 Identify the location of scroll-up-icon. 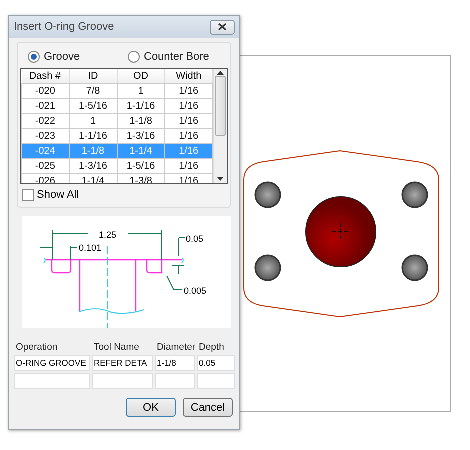
(220, 73).